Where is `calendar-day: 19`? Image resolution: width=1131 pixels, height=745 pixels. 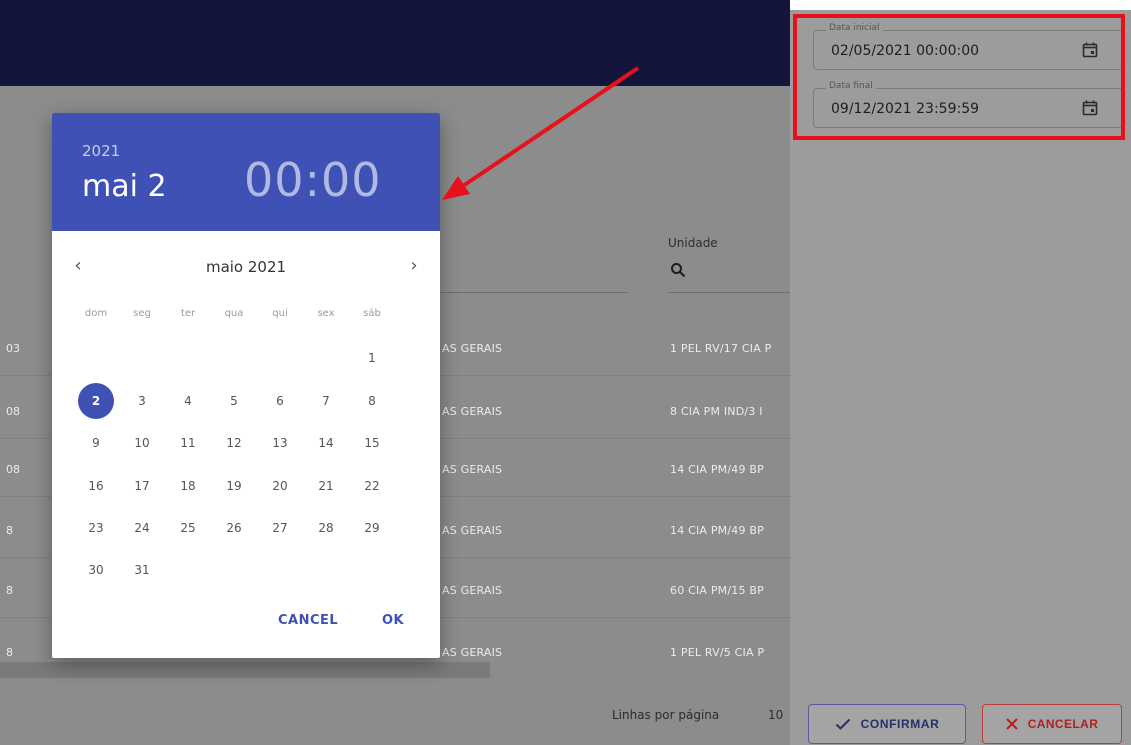
calendar-day: 19 is located at coordinates (234, 486).